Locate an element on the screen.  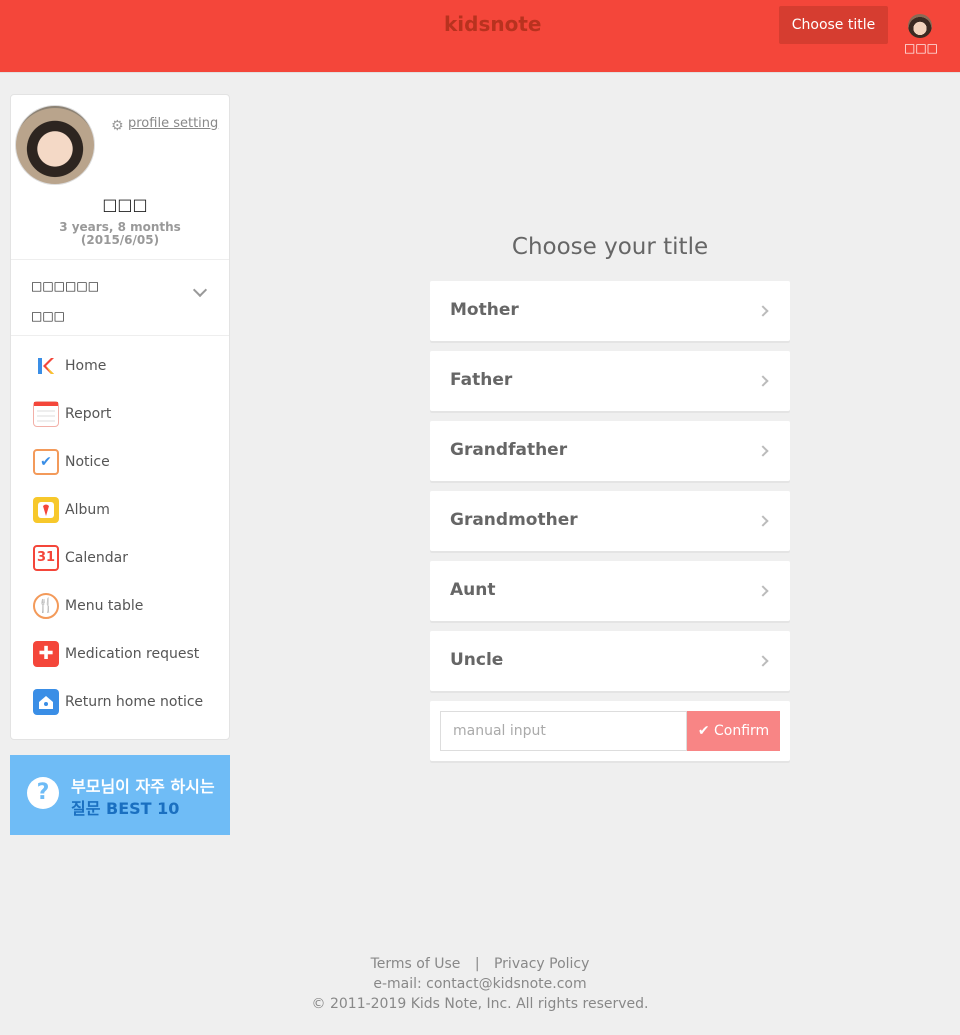
manual-title-input is located at coordinates (563, 731).